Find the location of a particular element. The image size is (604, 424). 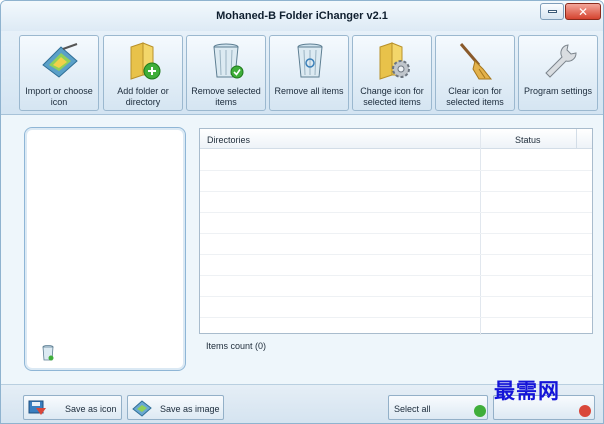

import-icon-button: Import or choose icon is located at coordinates (59, 73).